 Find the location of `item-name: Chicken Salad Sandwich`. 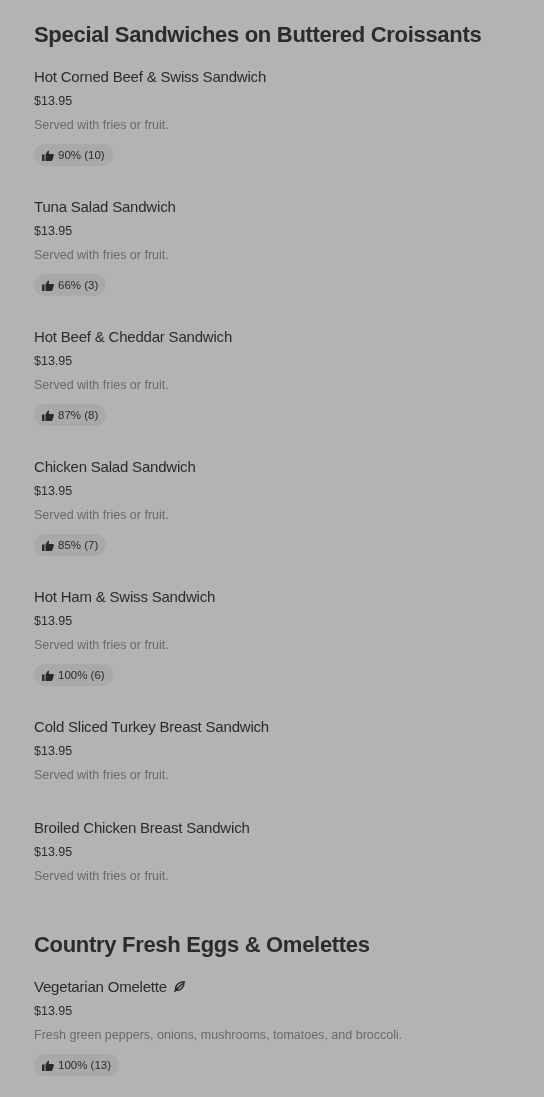

item-name: Chicken Salad Sandwich is located at coordinates (115, 466).